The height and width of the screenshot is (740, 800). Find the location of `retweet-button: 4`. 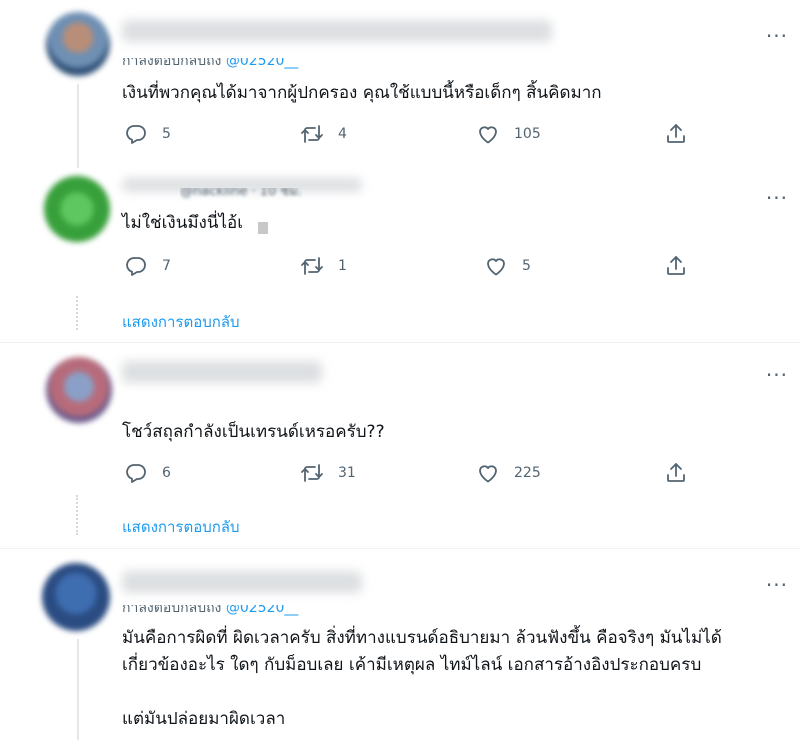

retweet-button: 4 is located at coordinates (323, 134).